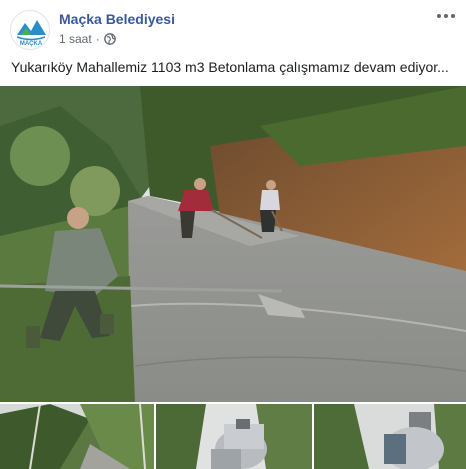 Image resolution: width=466 pixels, height=469 pixels. I want to click on post-meta: 1 saat ·, so click(87, 39).